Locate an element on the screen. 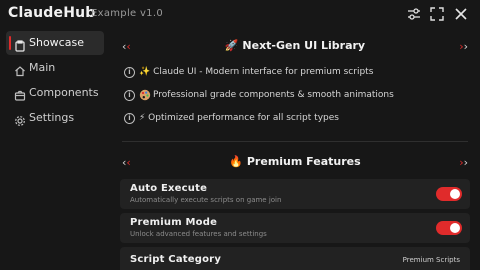  home-icon is located at coordinates (20, 69).